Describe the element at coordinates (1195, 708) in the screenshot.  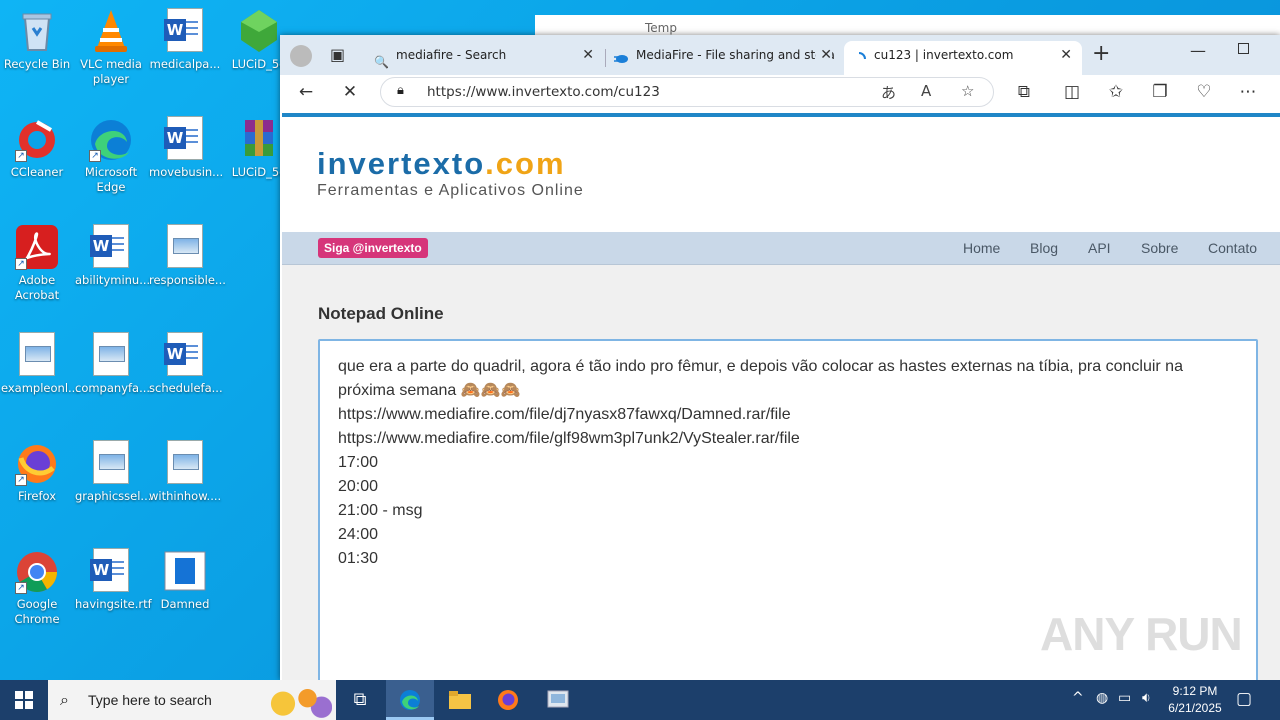
I see `clock-date: 6/21/2025` at that location.